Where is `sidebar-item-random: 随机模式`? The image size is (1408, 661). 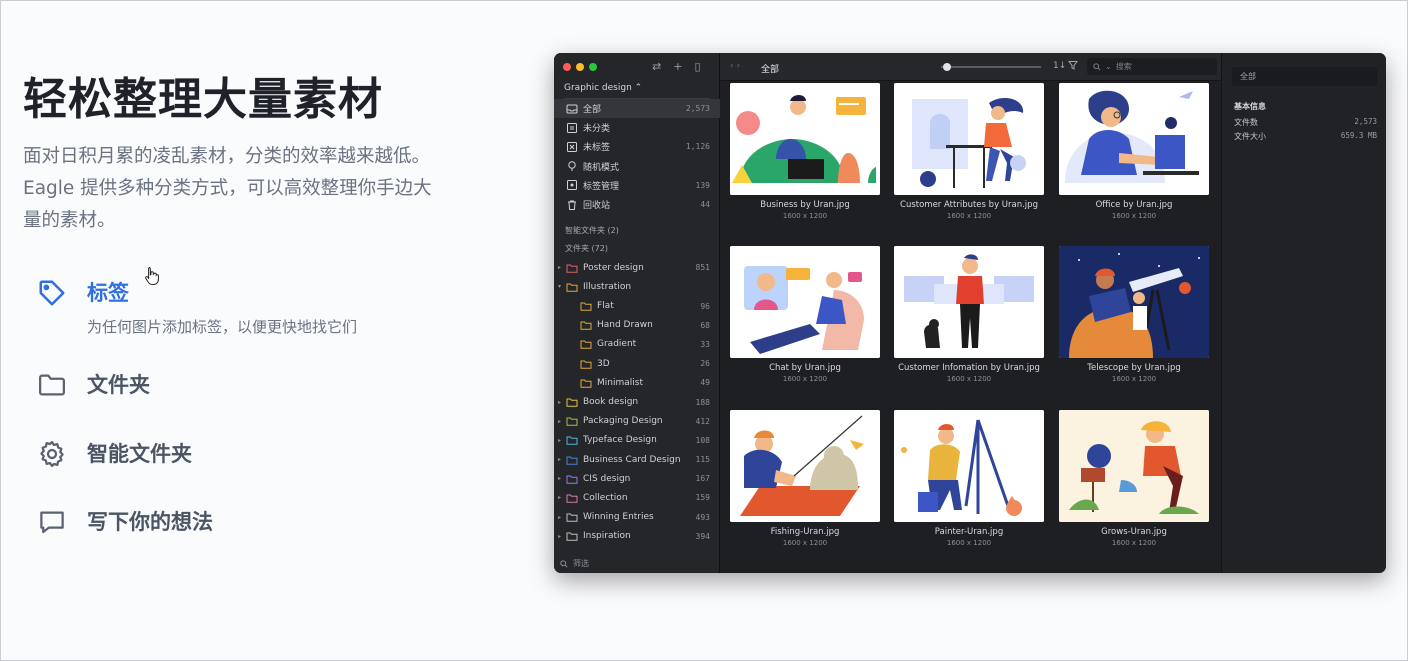
sidebar-item-random: 随机模式 is located at coordinates (637, 166).